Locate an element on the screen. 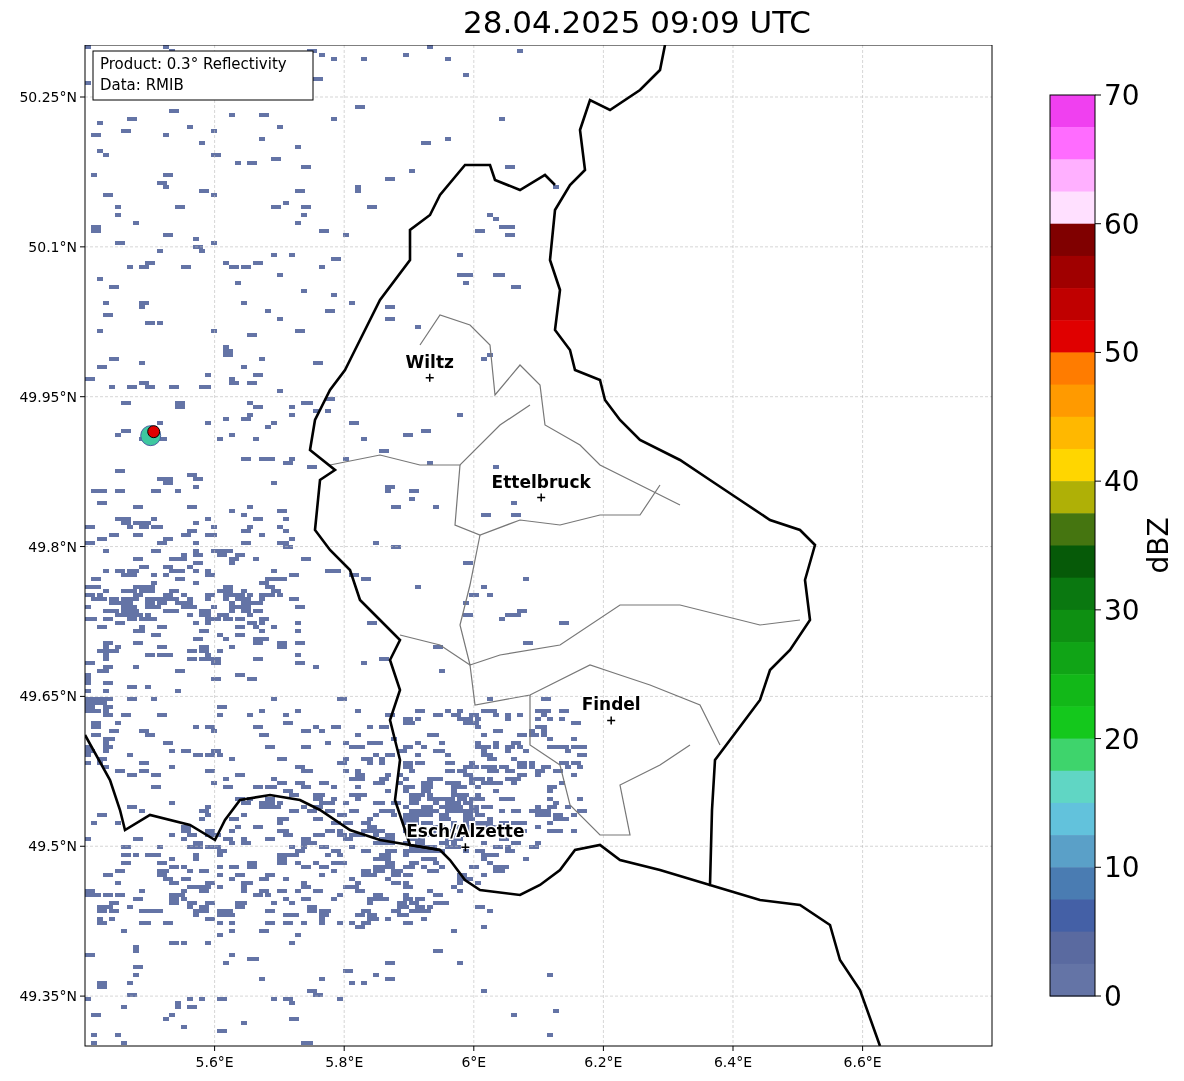  y-tick-label: 49.35°N is located at coordinates (48, 996).